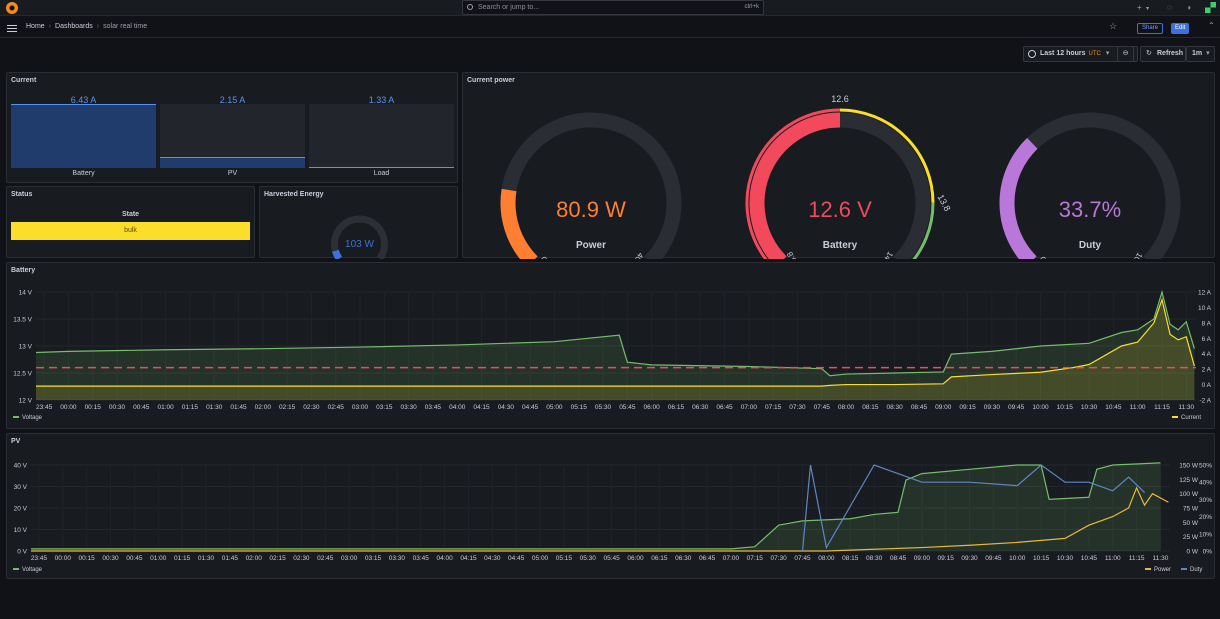 The height and width of the screenshot is (619, 1220). What do you see at coordinates (158, 558) in the screenshot?
I see `x-tick-label: 01:00` at bounding box center [158, 558].